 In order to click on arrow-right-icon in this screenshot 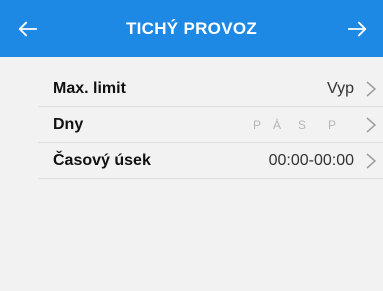, I will do `click(357, 28)`.